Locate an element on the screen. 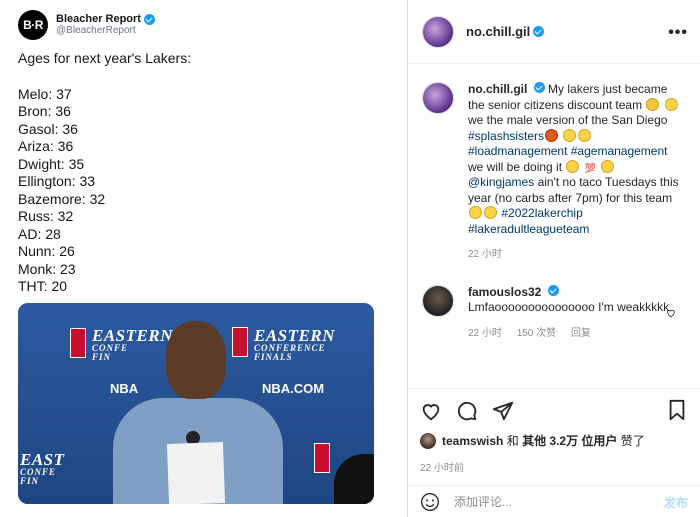 The height and width of the screenshot is (517, 700). bleacher-report-logo: B·R is located at coordinates (33, 25).